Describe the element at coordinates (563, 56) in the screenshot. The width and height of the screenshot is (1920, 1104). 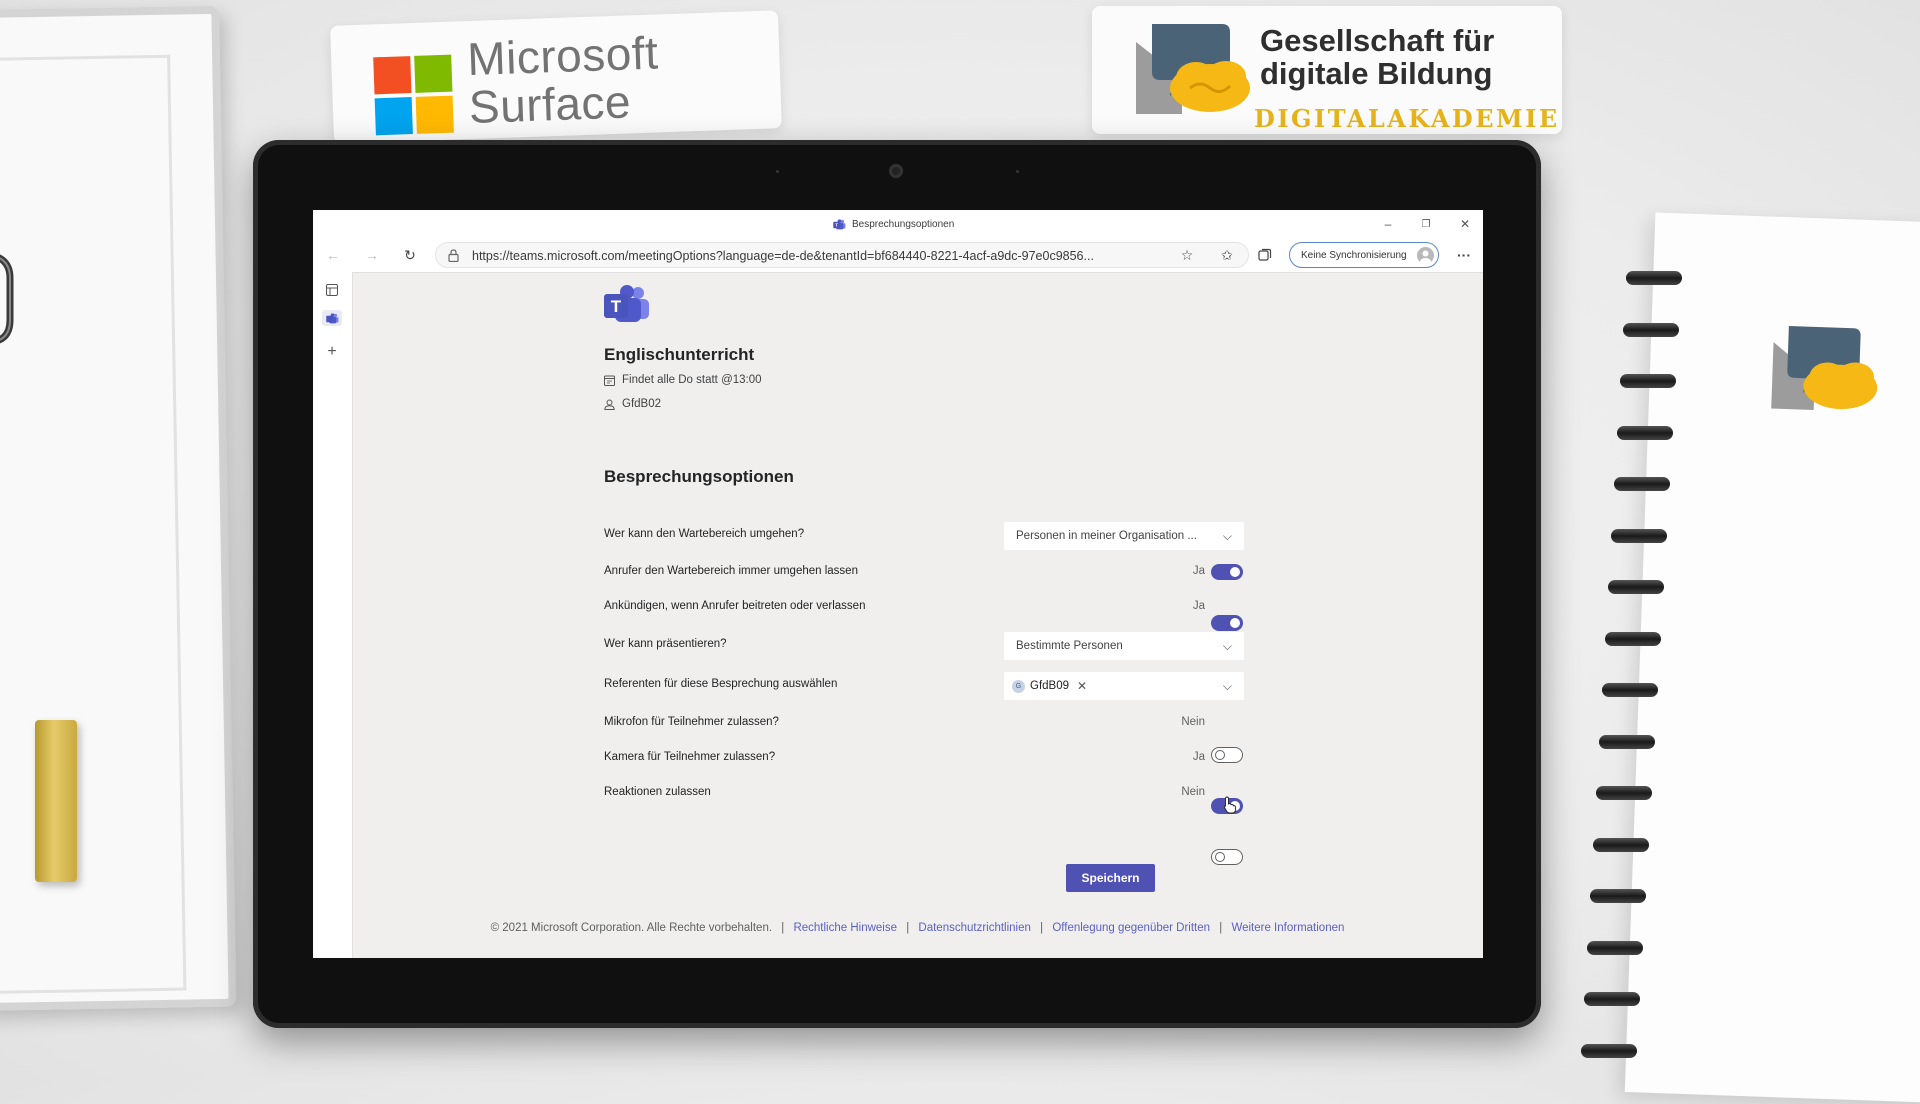
I see `ms-line1: Microsoft` at that location.